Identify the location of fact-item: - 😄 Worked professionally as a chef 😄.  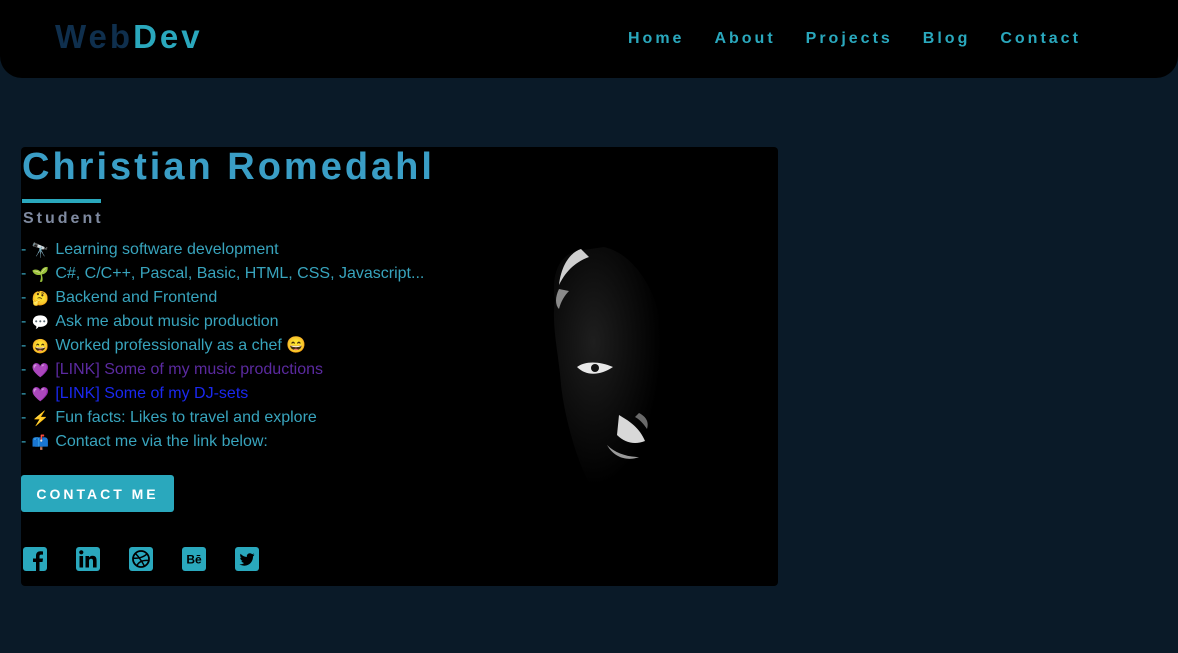
(164, 345).